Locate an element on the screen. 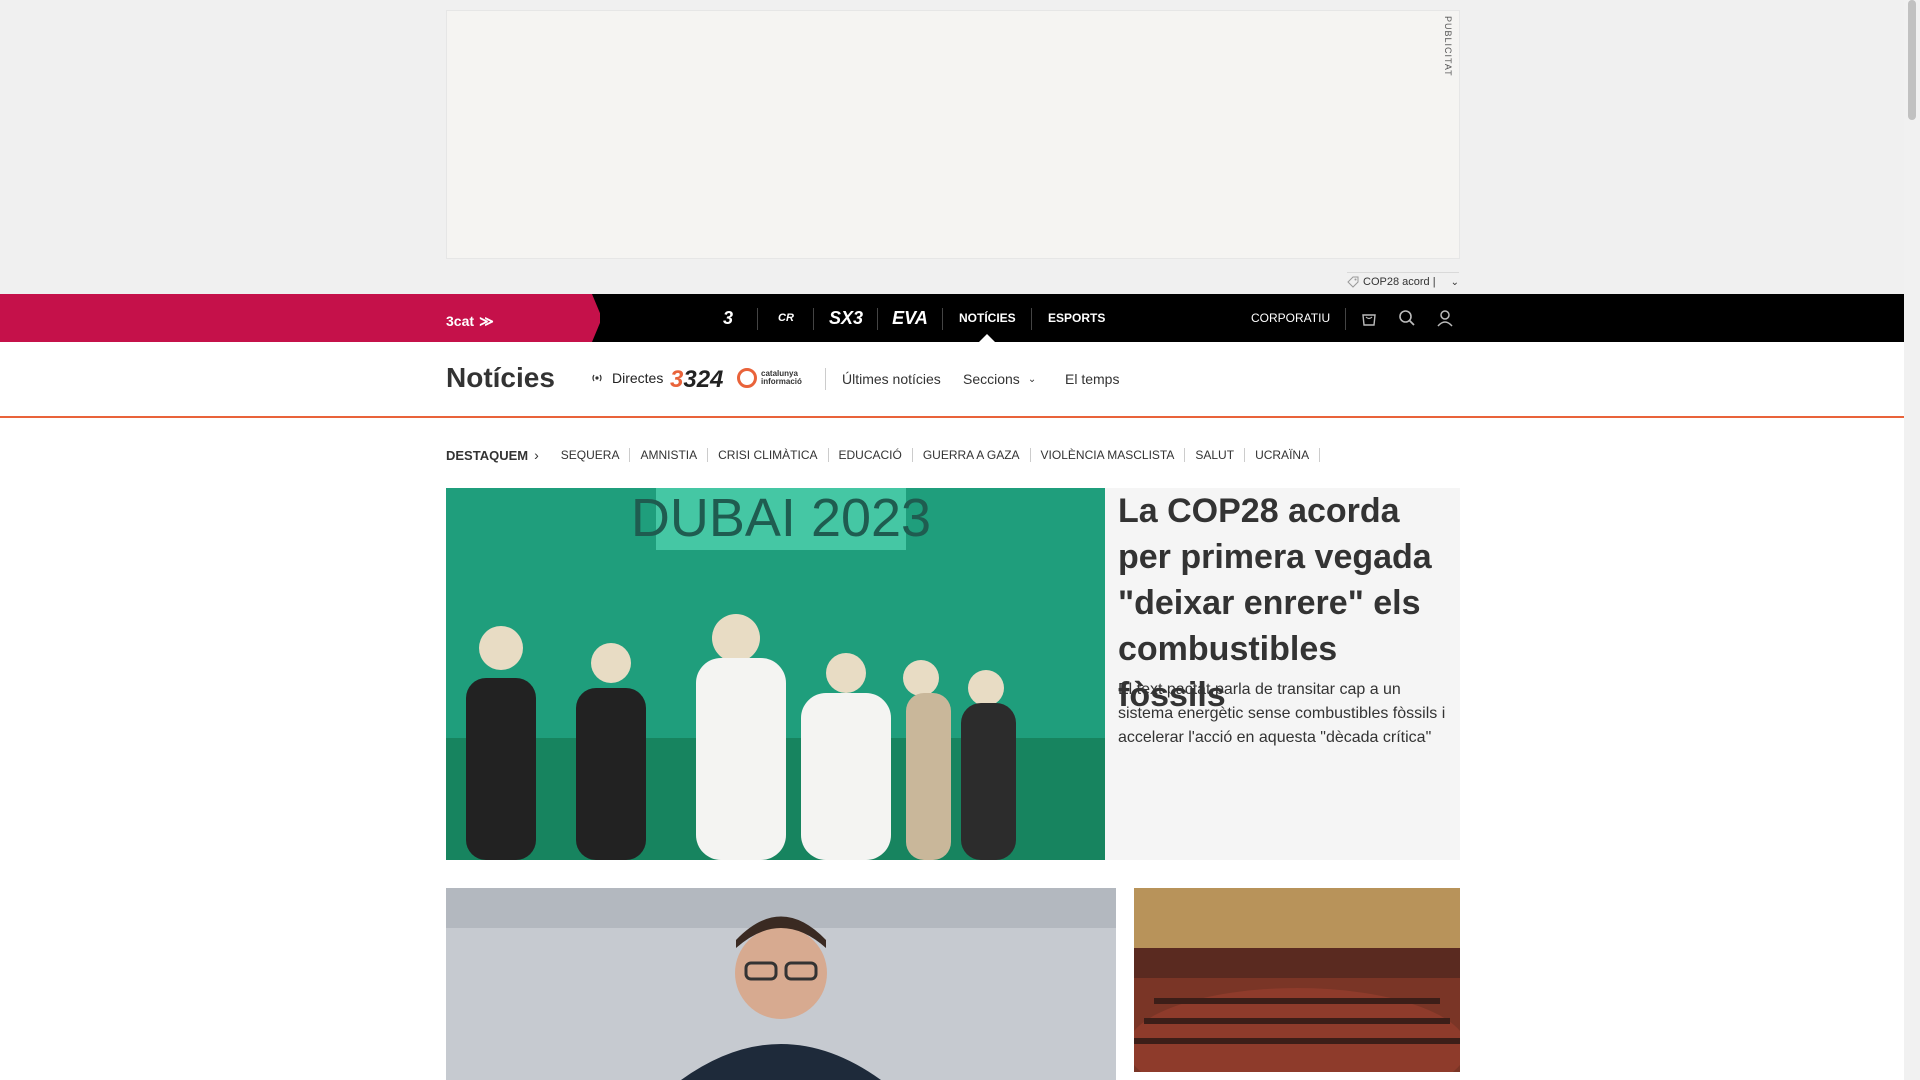 This screenshot has width=1920, height=1080. nav-link-esports: ESPORTS is located at coordinates (1076, 318).